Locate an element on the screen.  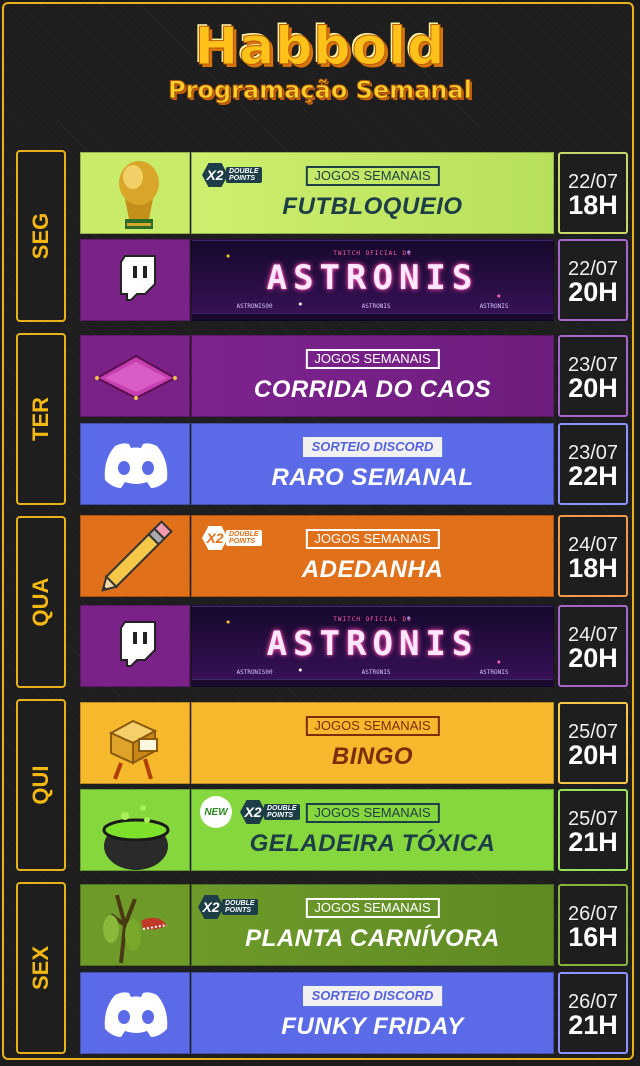
event-title: GELADEIRA TÓXICA is located at coordinates (372, 843).